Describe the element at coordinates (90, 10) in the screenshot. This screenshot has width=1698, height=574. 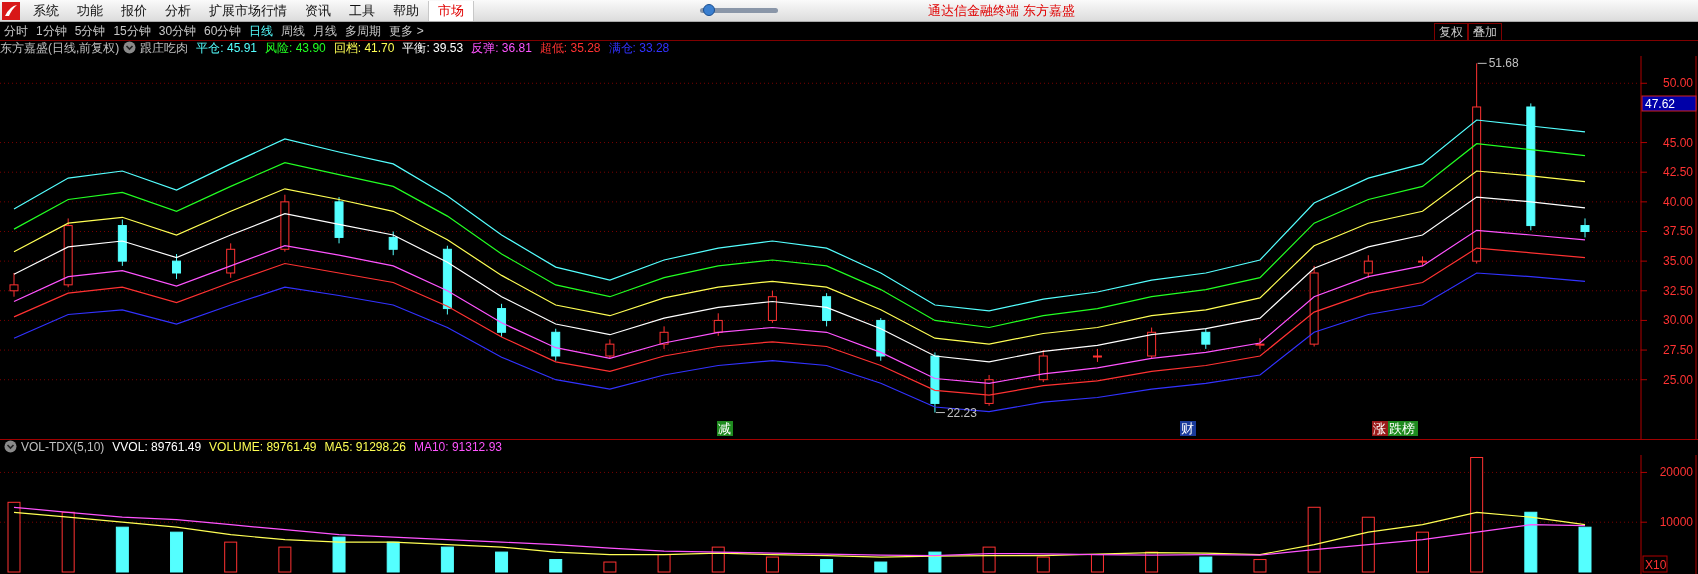
I see `menu-item: 功能` at that location.